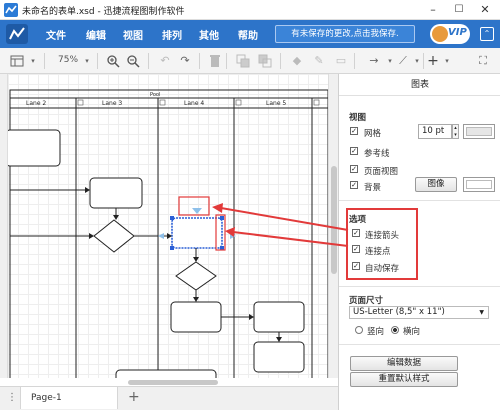 This screenshot has height=410, width=500. Describe the element at coordinates (297, 61) in the screenshot. I see `fill-color-icon: ◆` at that location.